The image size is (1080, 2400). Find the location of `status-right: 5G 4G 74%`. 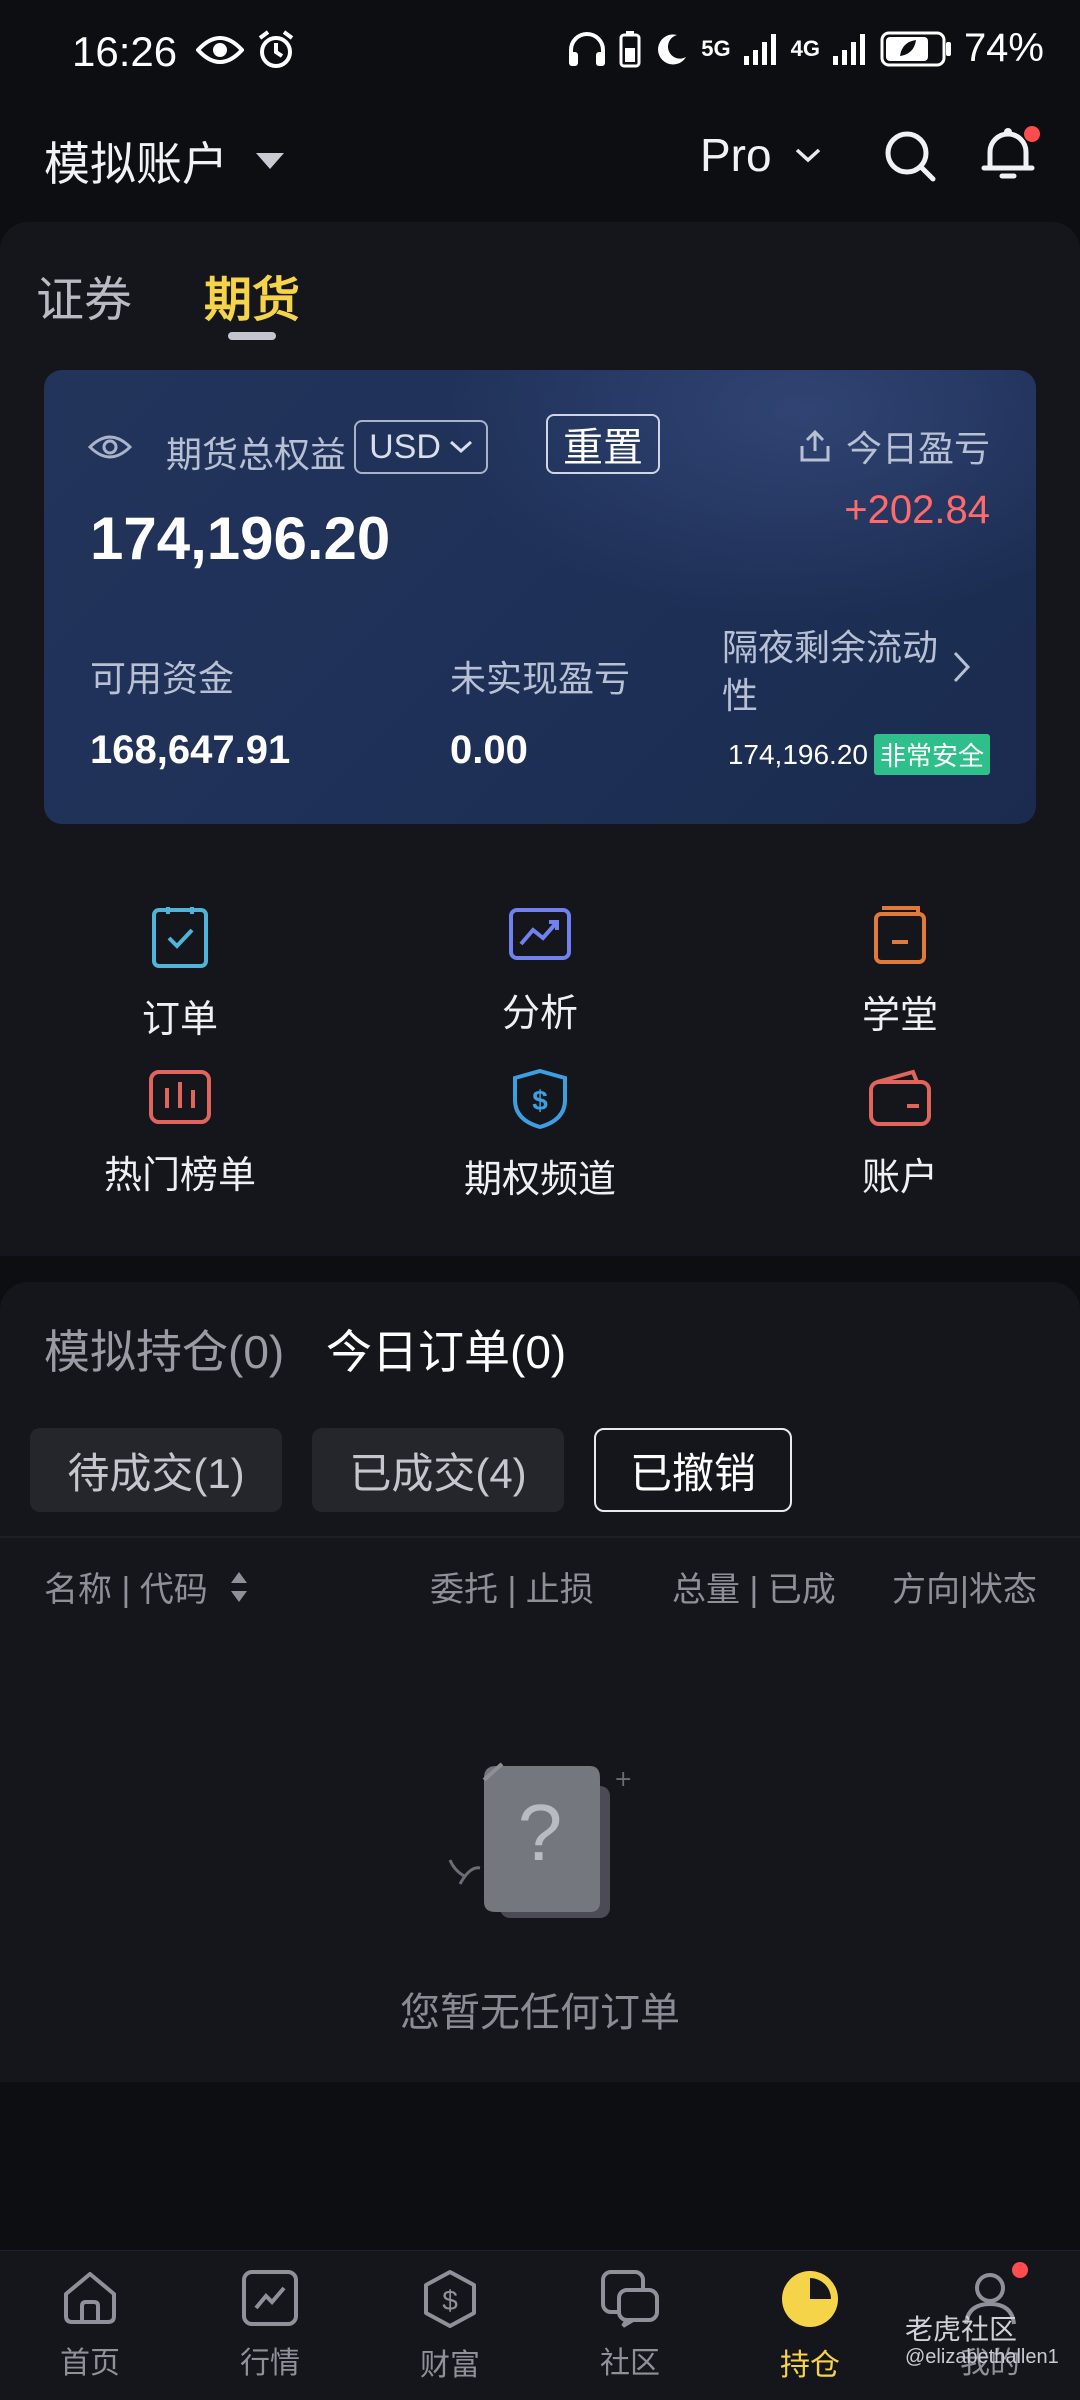

status-right: 5G 4G 74% is located at coordinates (805, 48).